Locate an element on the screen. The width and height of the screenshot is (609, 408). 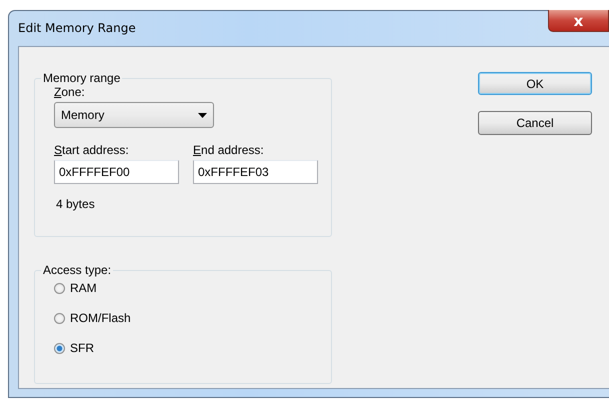
start-address-label: Start address: is located at coordinates (92, 150).